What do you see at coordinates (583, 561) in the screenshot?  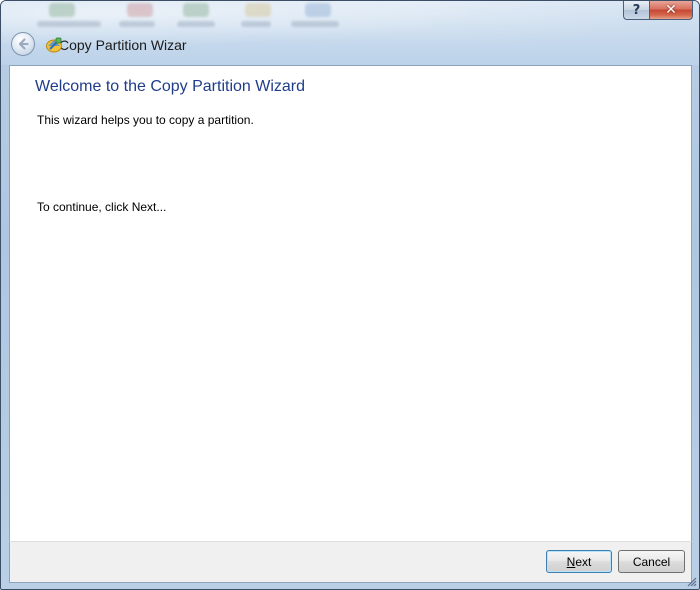 I see `next-button-label: ext` at bounding box center [583, 561].